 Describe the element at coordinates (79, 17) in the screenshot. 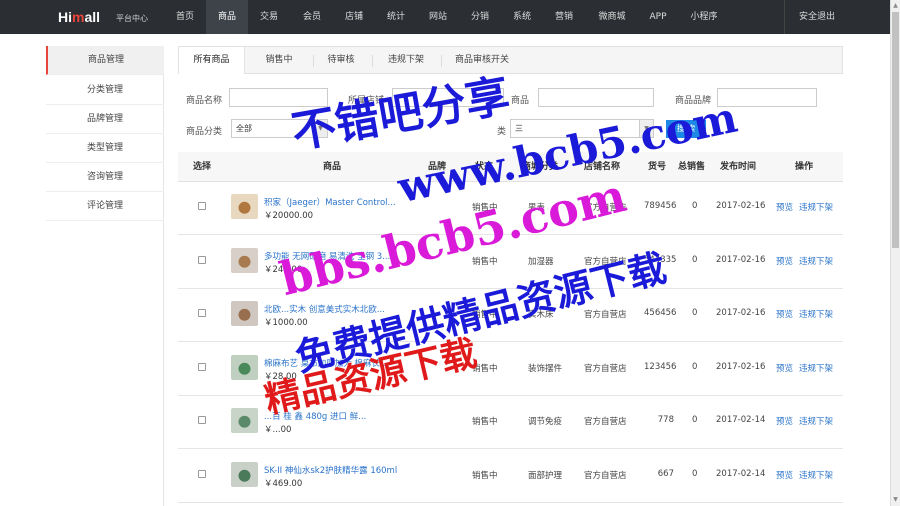

I see `logo: Himall` at that location.